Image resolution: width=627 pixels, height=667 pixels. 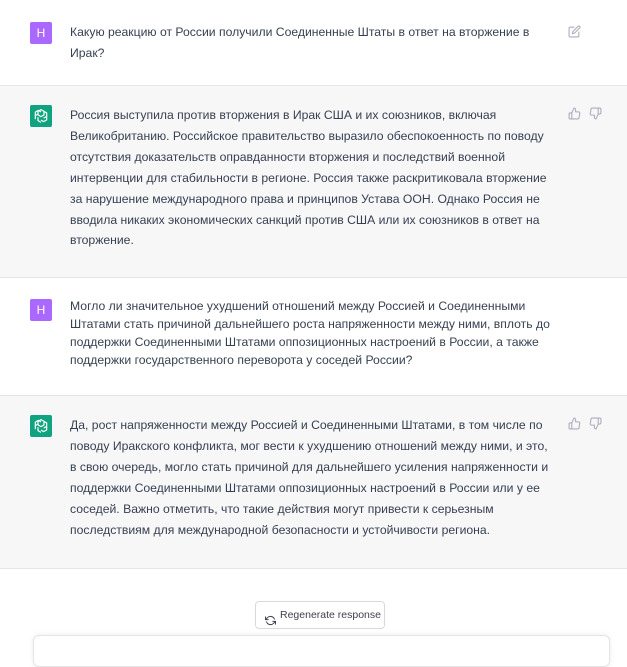 I want to click on edit-icon, so click(x=575, y=32).